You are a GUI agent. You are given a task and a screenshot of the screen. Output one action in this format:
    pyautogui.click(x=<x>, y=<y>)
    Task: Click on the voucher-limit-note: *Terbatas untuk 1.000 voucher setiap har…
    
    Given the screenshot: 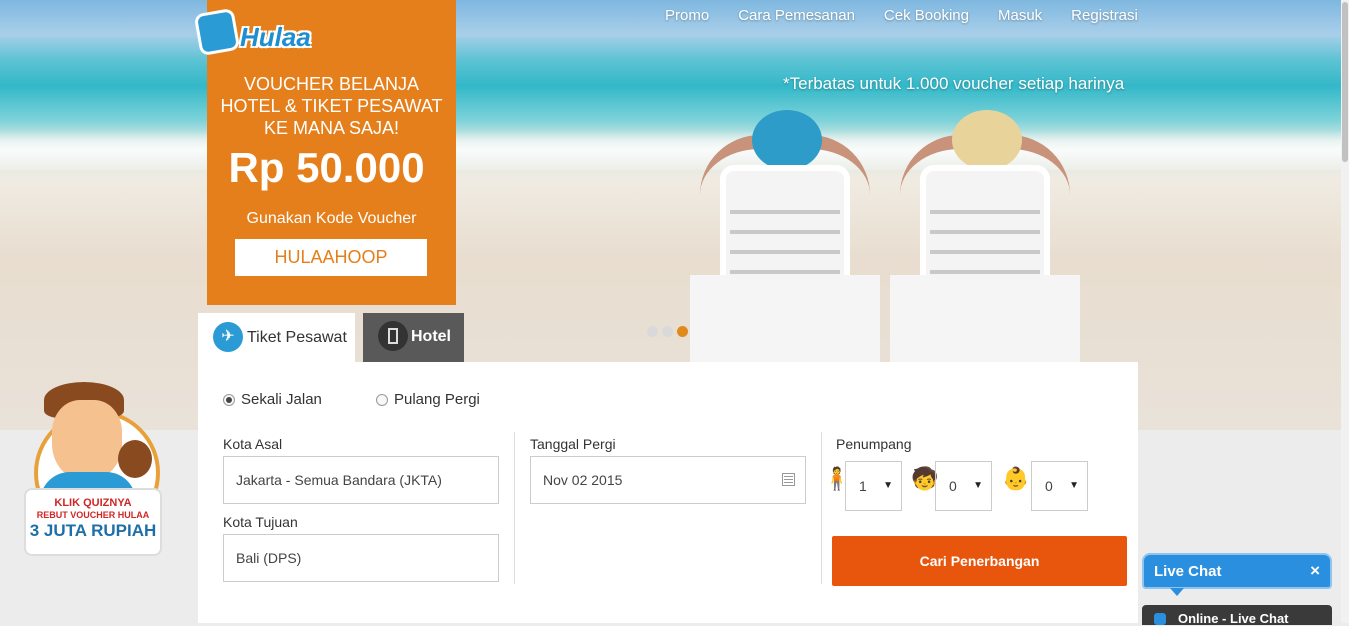 What is the action you would take?
    pyautogui.click(x=954, y=83)
    